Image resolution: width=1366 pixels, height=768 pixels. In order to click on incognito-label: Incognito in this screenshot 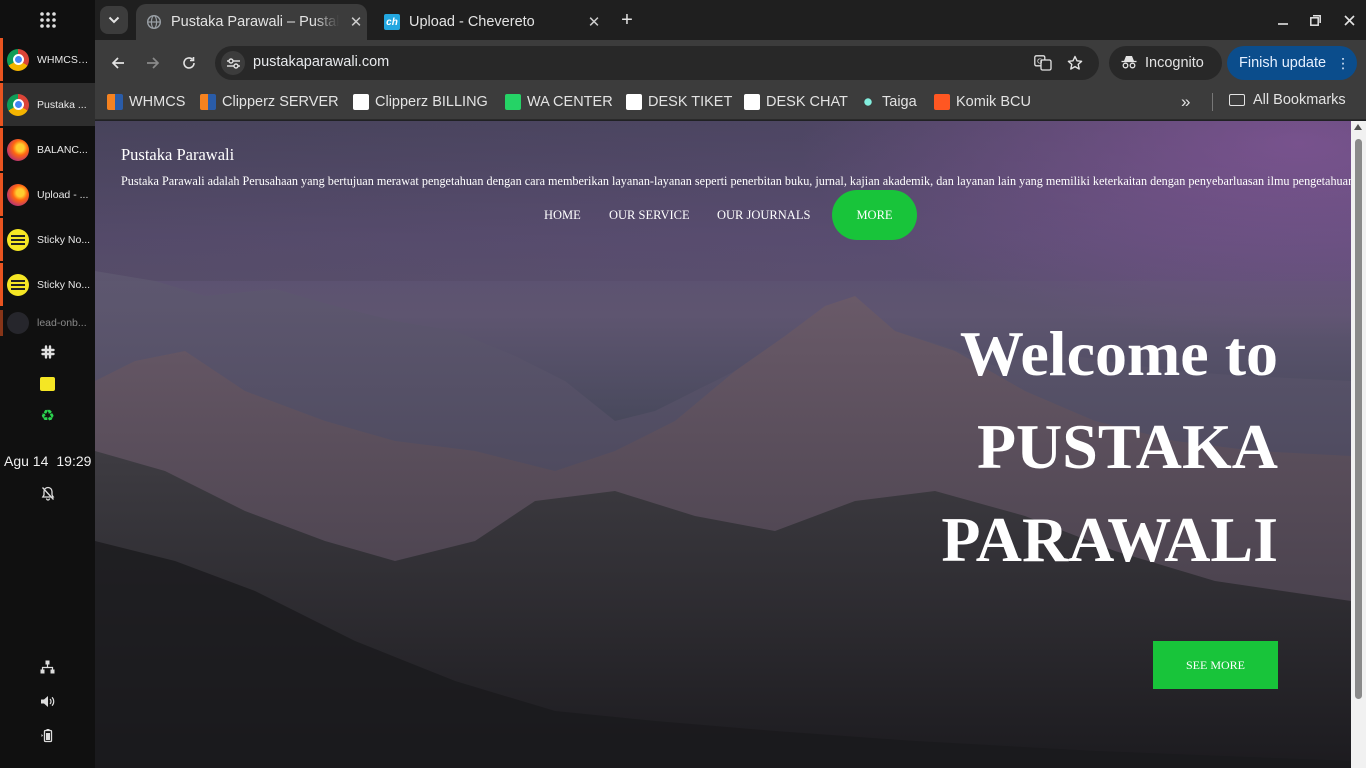, I will do `click(1174, 63)`.